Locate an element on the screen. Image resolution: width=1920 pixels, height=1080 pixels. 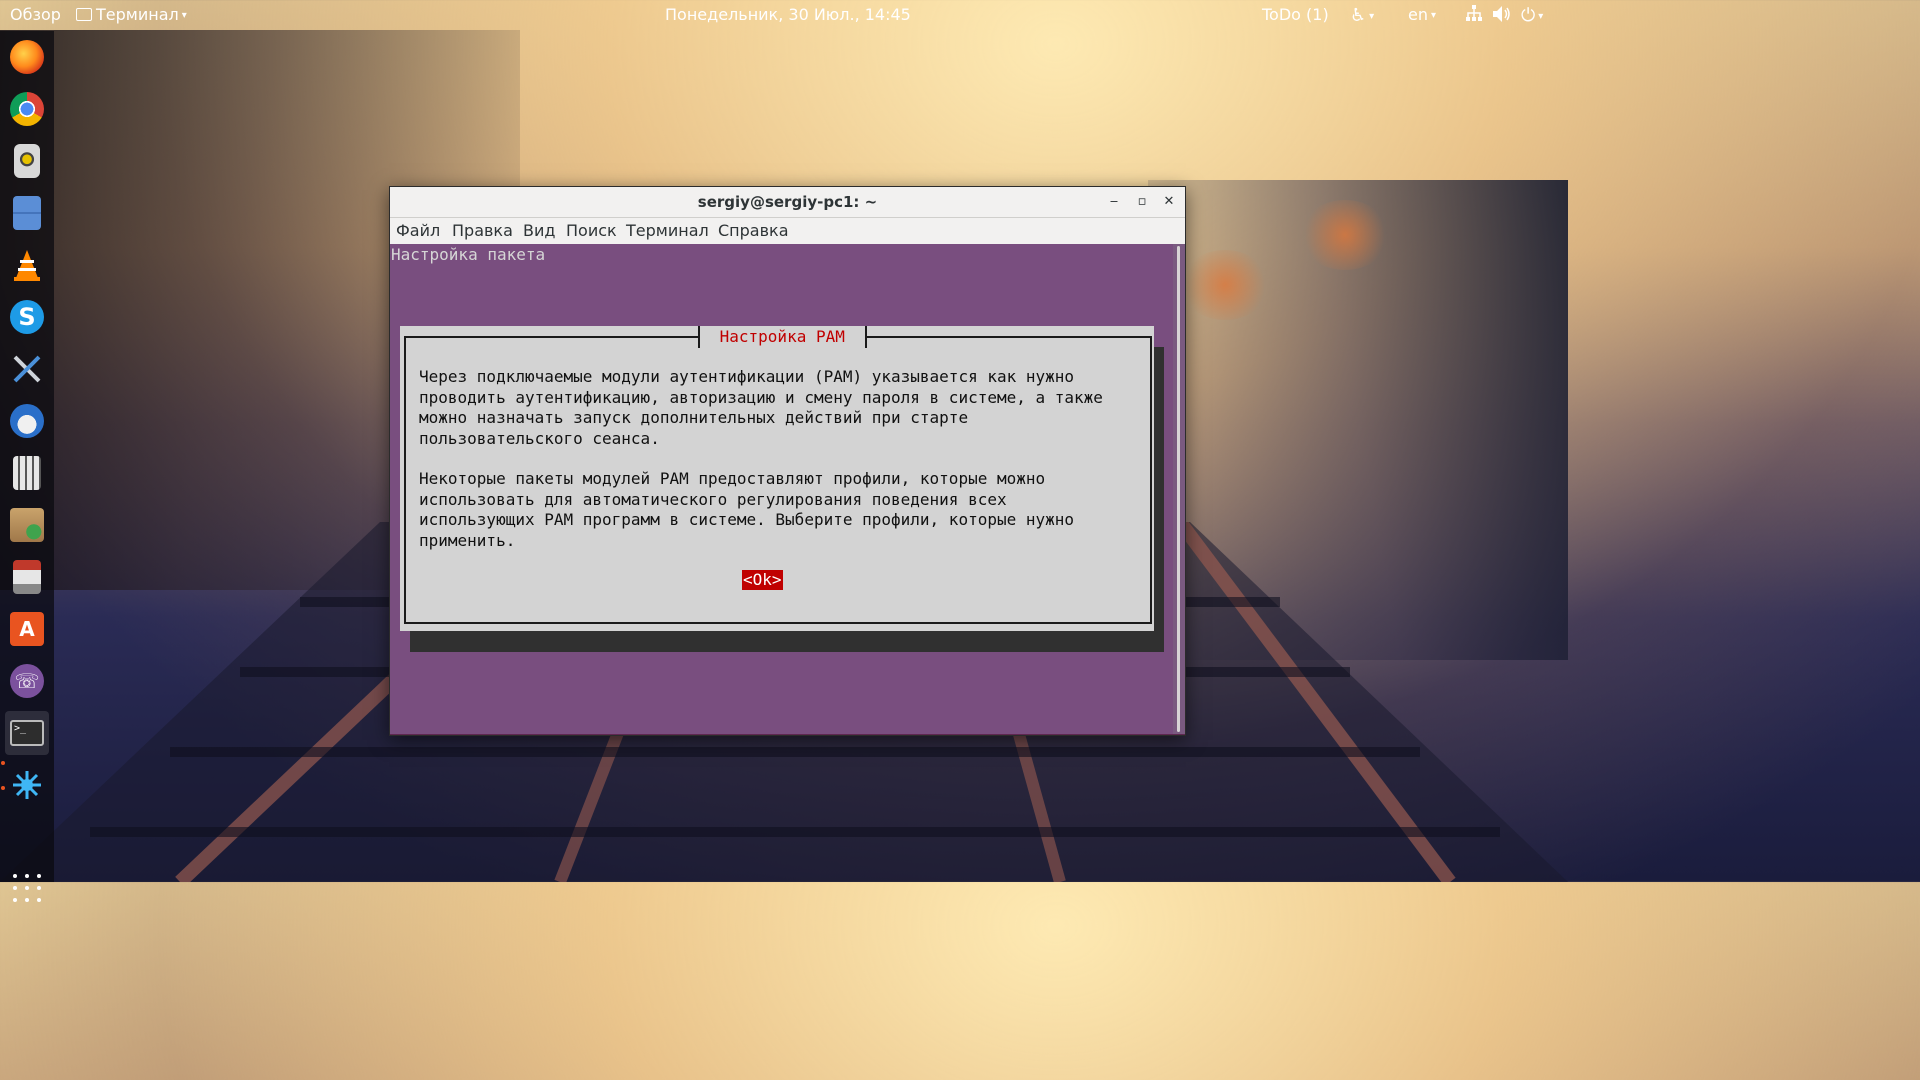
dock-item-terminal: >_ is located at coordinates (27, 733).